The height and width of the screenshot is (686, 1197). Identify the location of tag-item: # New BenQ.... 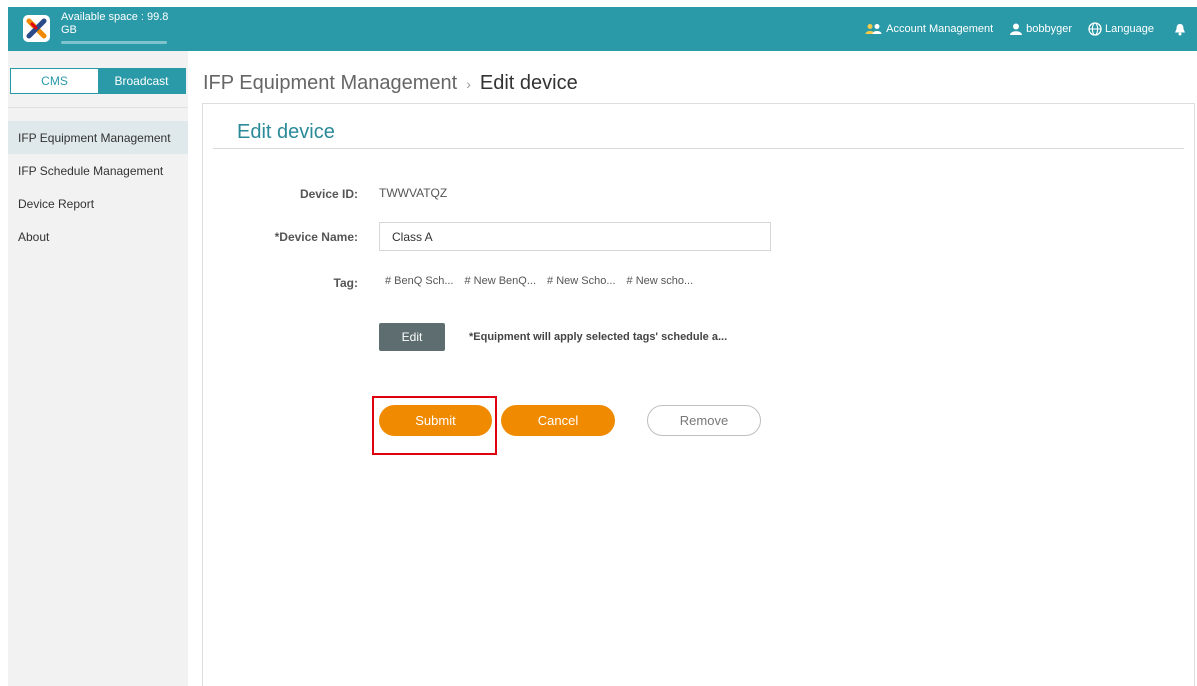
(500, 281).